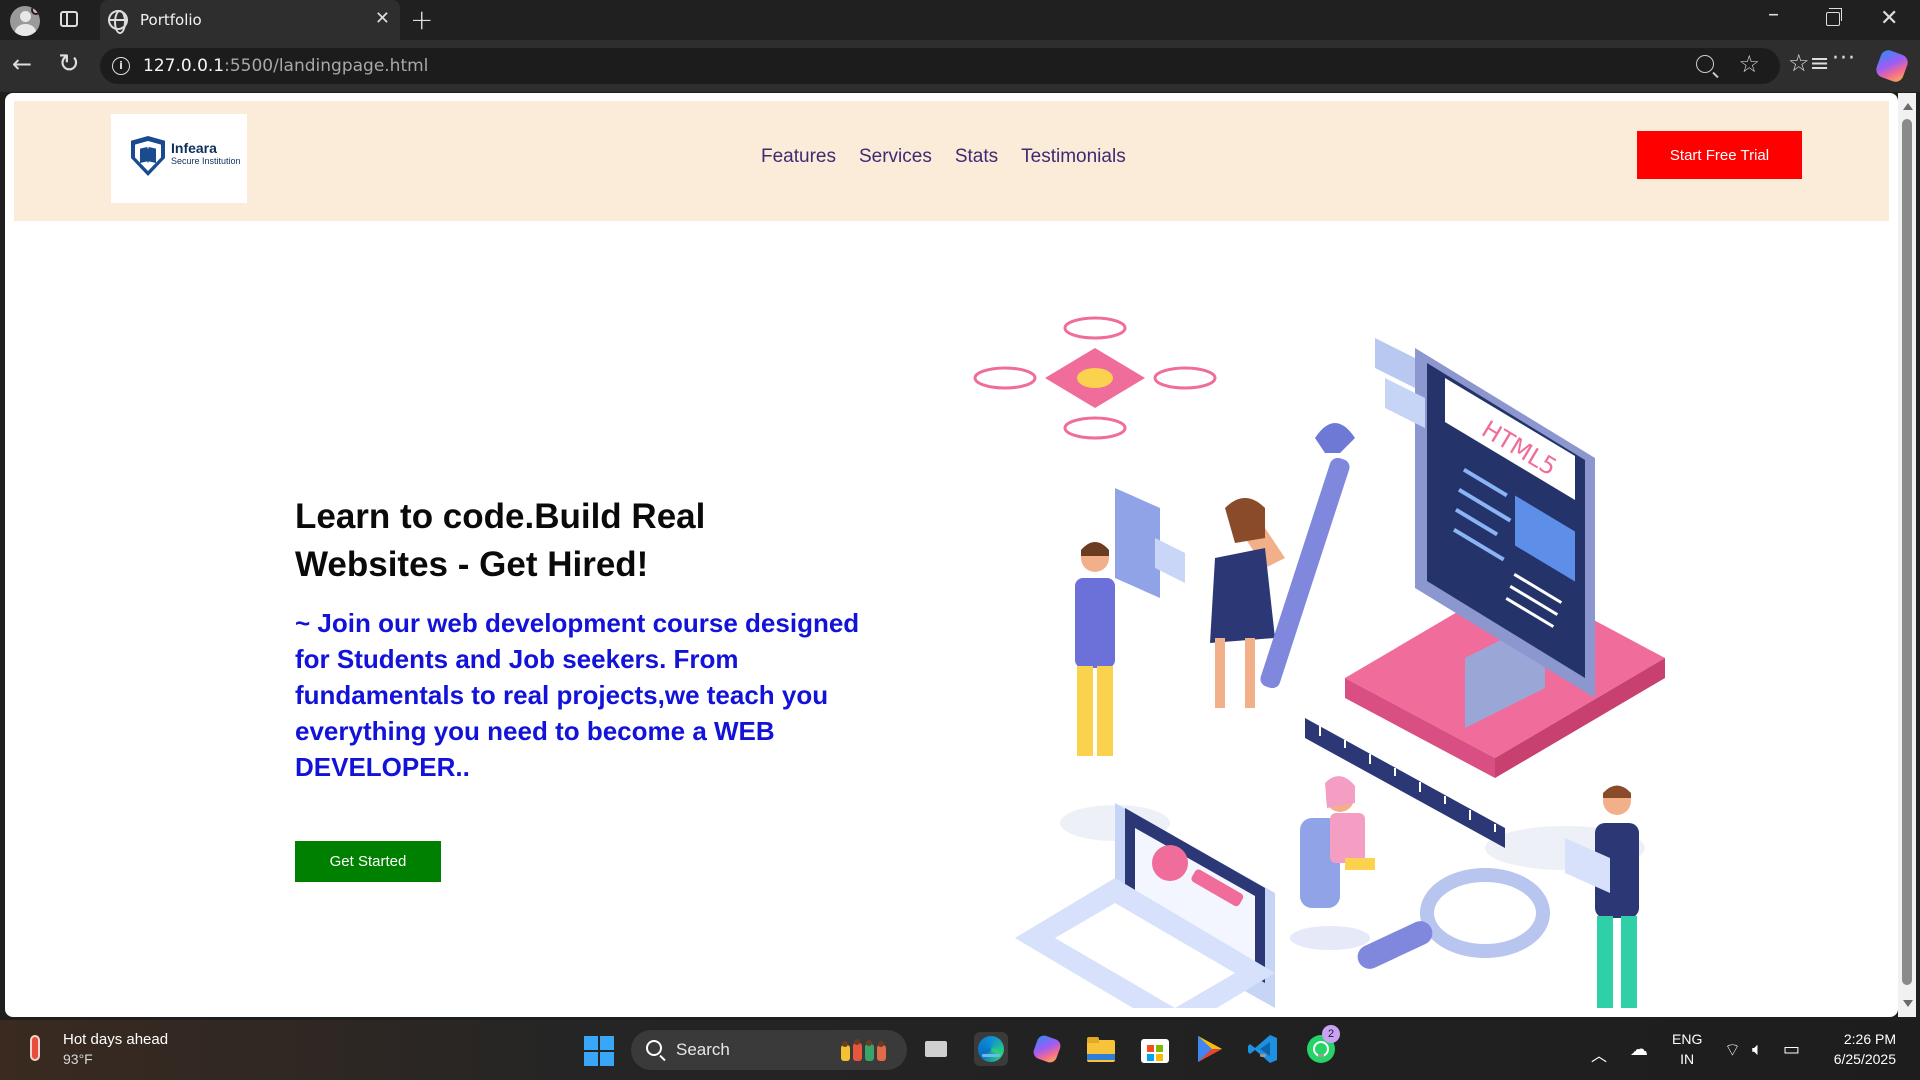  What do you see at coordinates (1599, 1054) in the screenshot?
I see `show-hidden-icons-icon: ︿` at bounding box center [1599, 1054].